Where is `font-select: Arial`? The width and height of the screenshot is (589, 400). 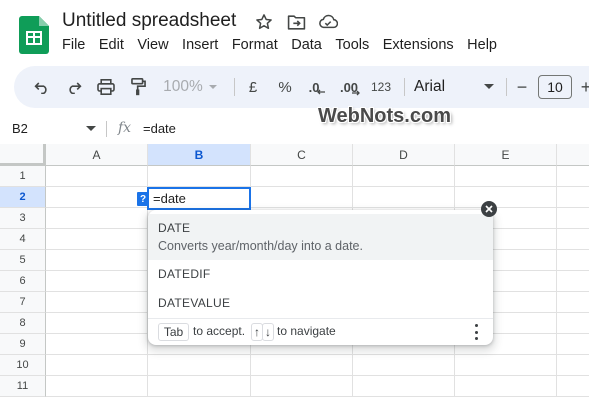 font-select: Arial is located at coordinates (457, 87).